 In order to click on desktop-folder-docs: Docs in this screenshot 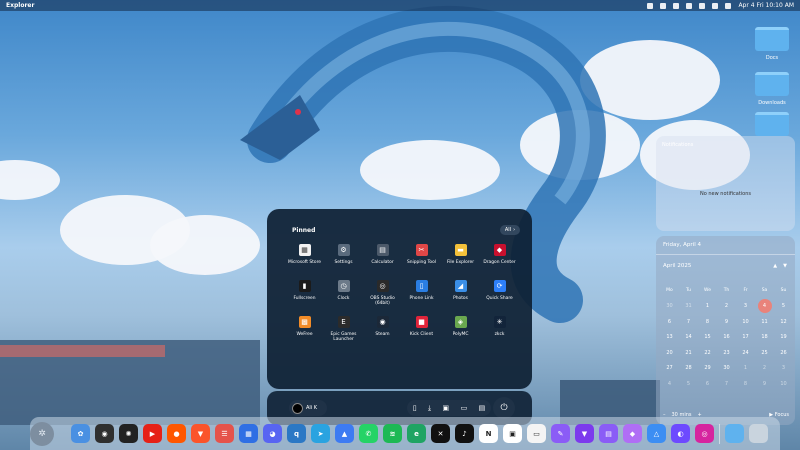, I will do `click(772, 44)`.